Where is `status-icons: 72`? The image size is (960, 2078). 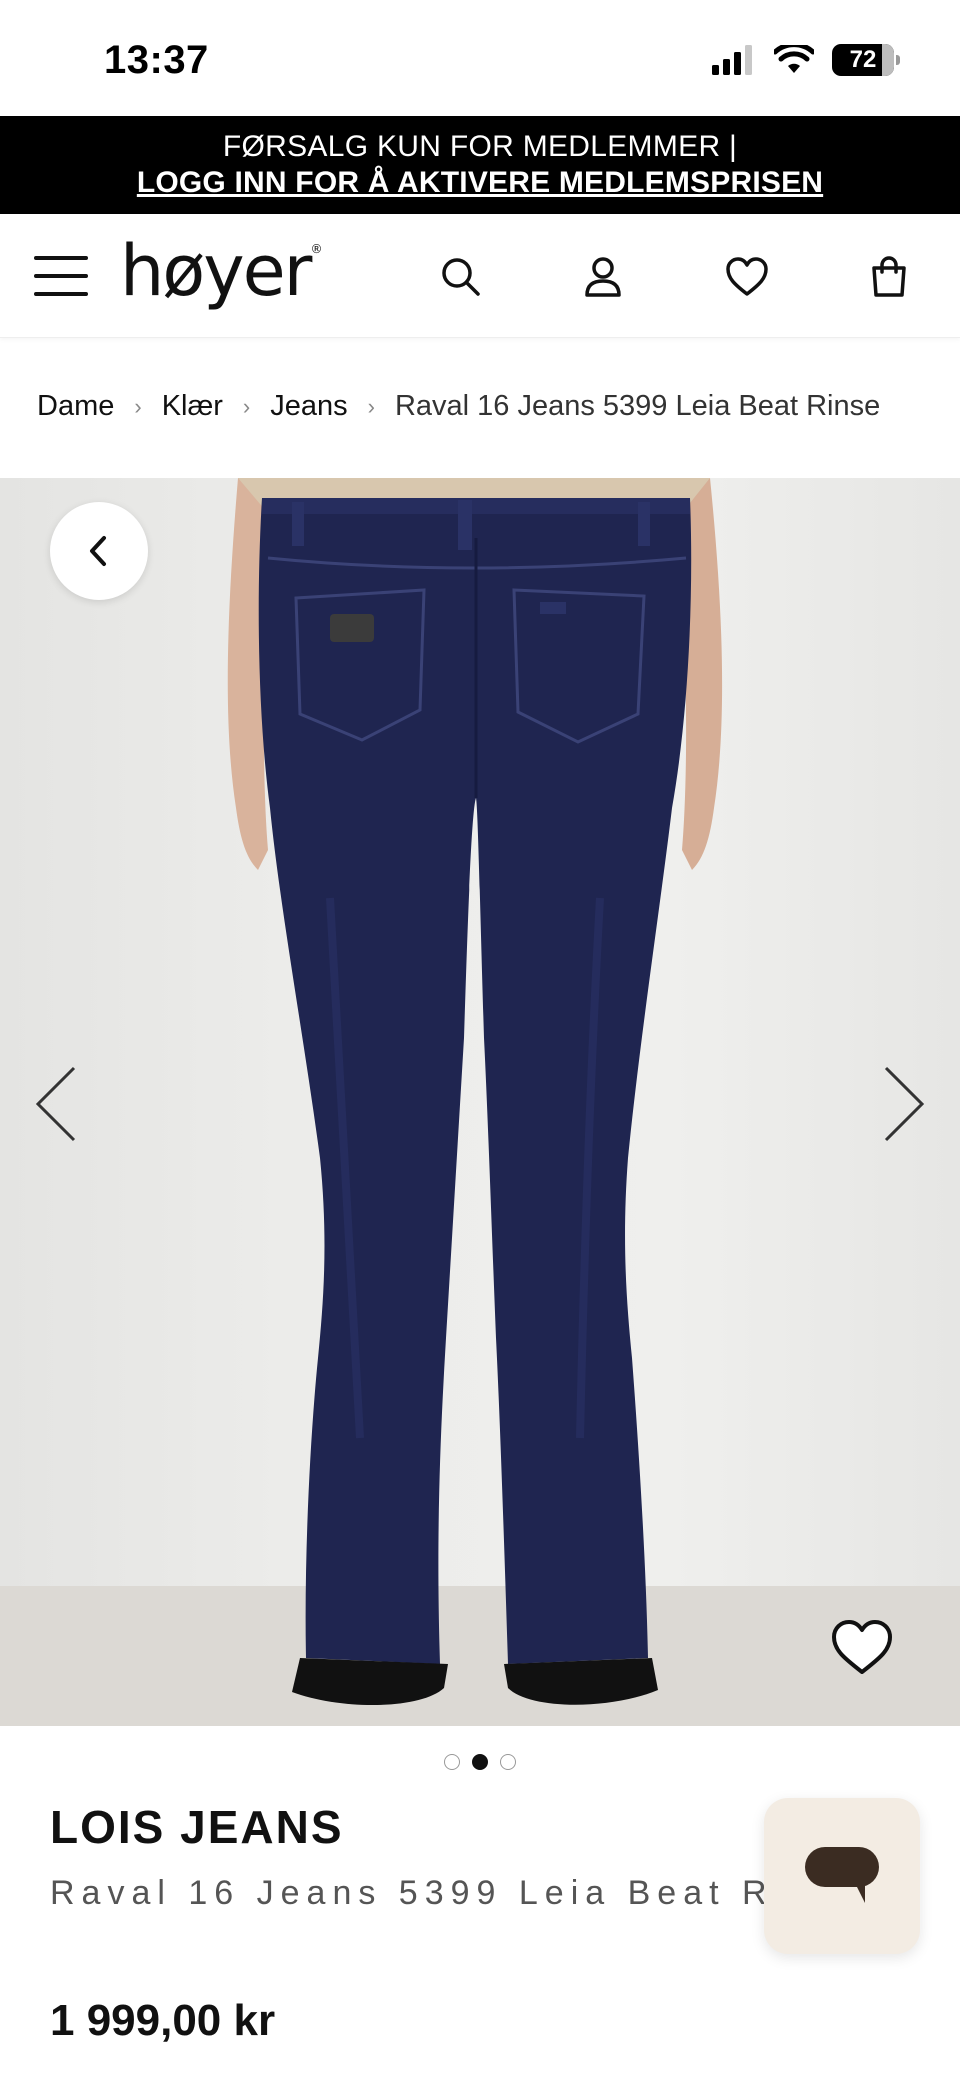
status-icons: 72 is located at coordinates (806, 60).